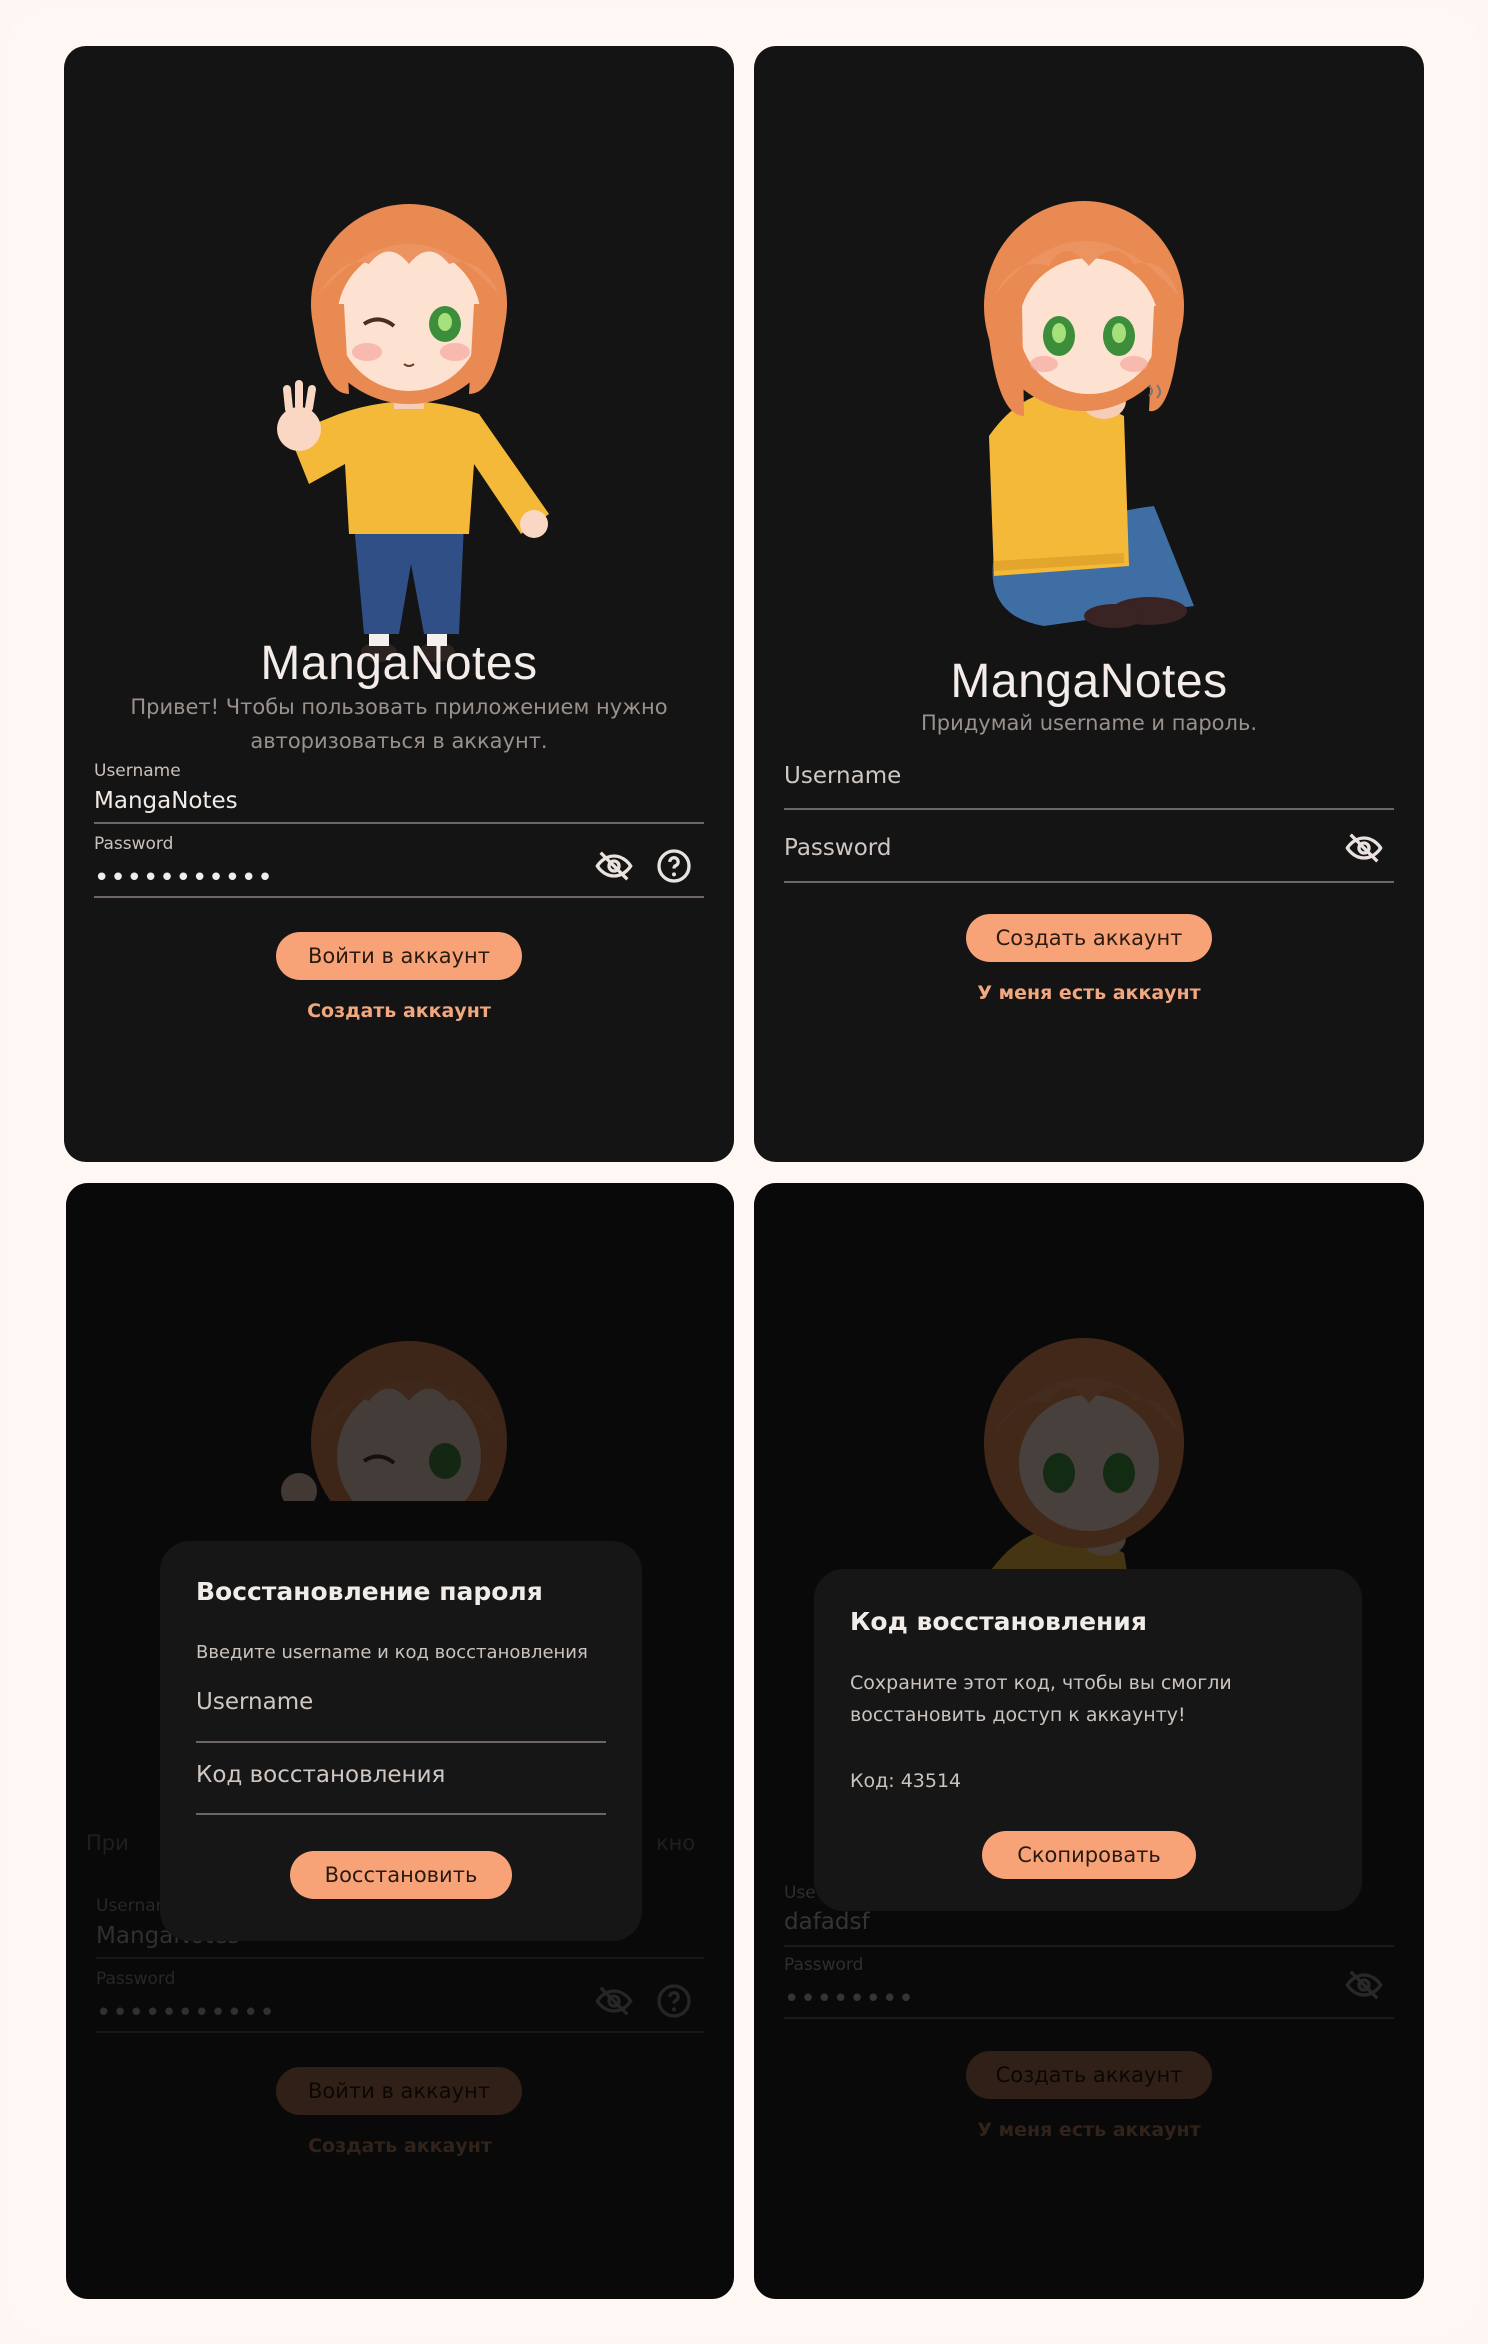 This screenshot has width=1488, height=2344. Describe the element at coordinates (320, 1775) in the screenshot. I see `recovery-code-input: Код восстановления` at that location.